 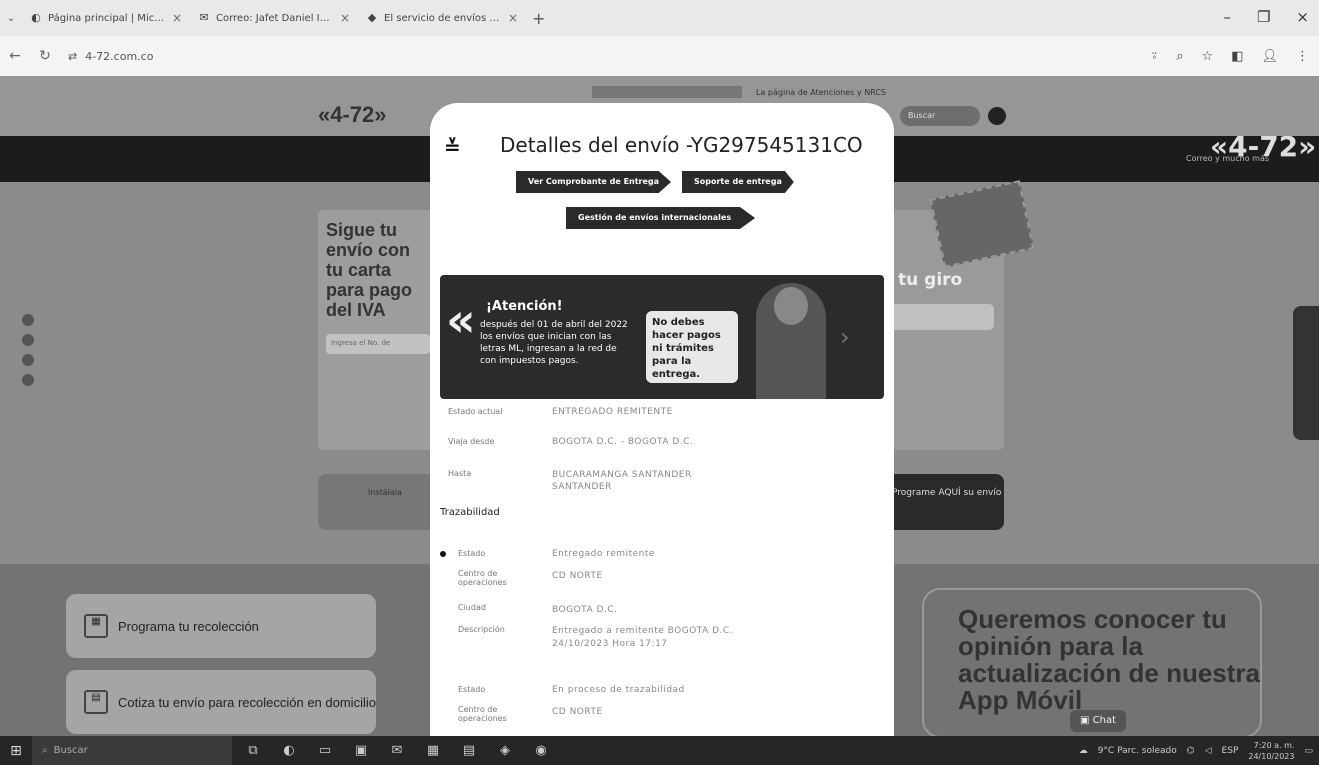 What do you see at coordinates (471, 441) in the screenshot?
I see `field-label: Viaja desde` at bounding box center [471, 441].